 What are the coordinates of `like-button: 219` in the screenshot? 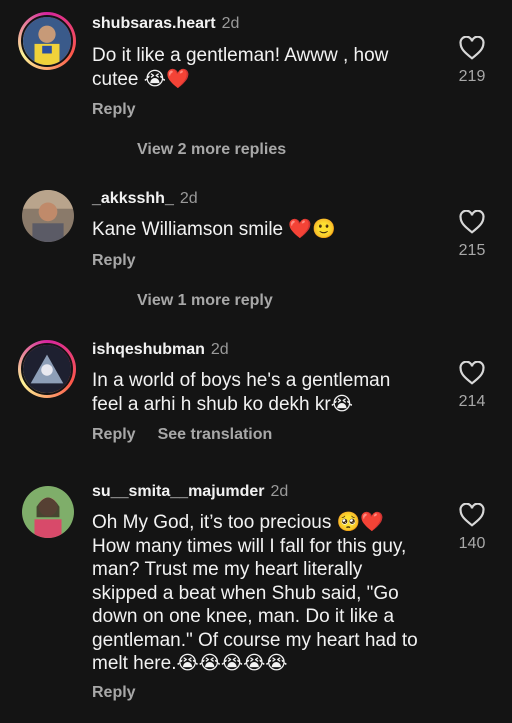 It's located at (472, 61).